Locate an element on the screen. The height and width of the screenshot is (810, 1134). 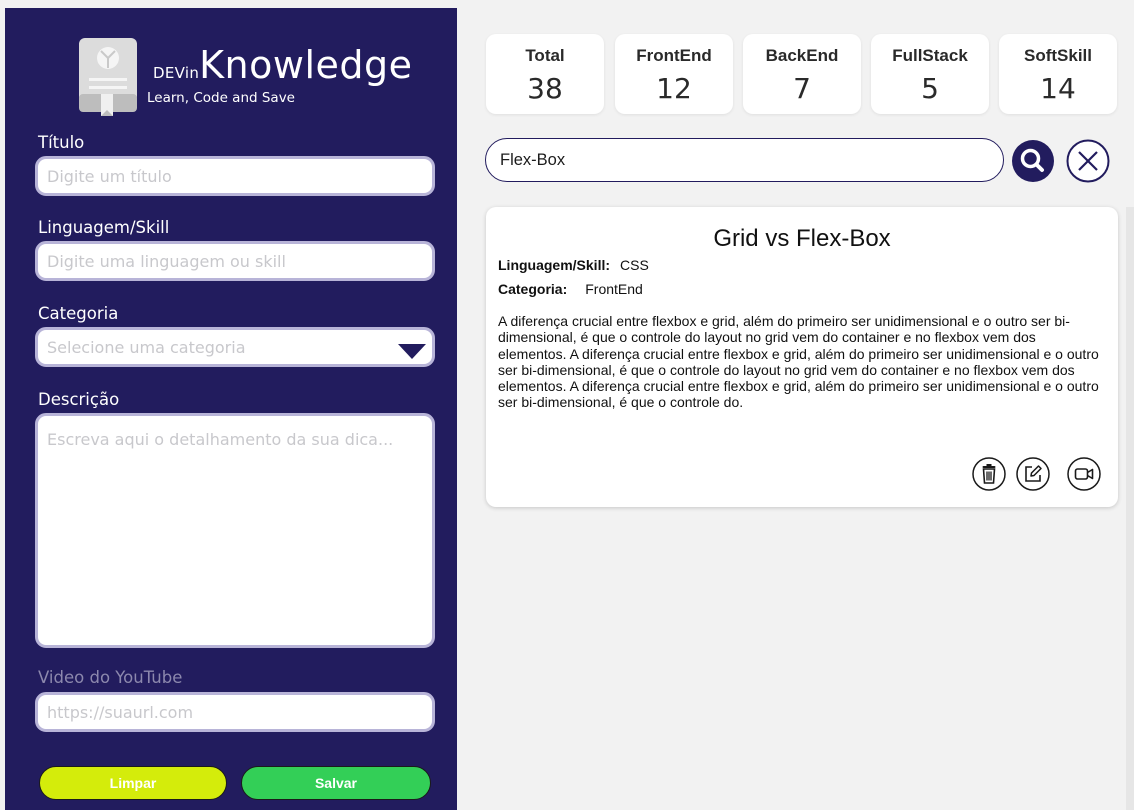
video-icon is located at coordinates (1084, 474).